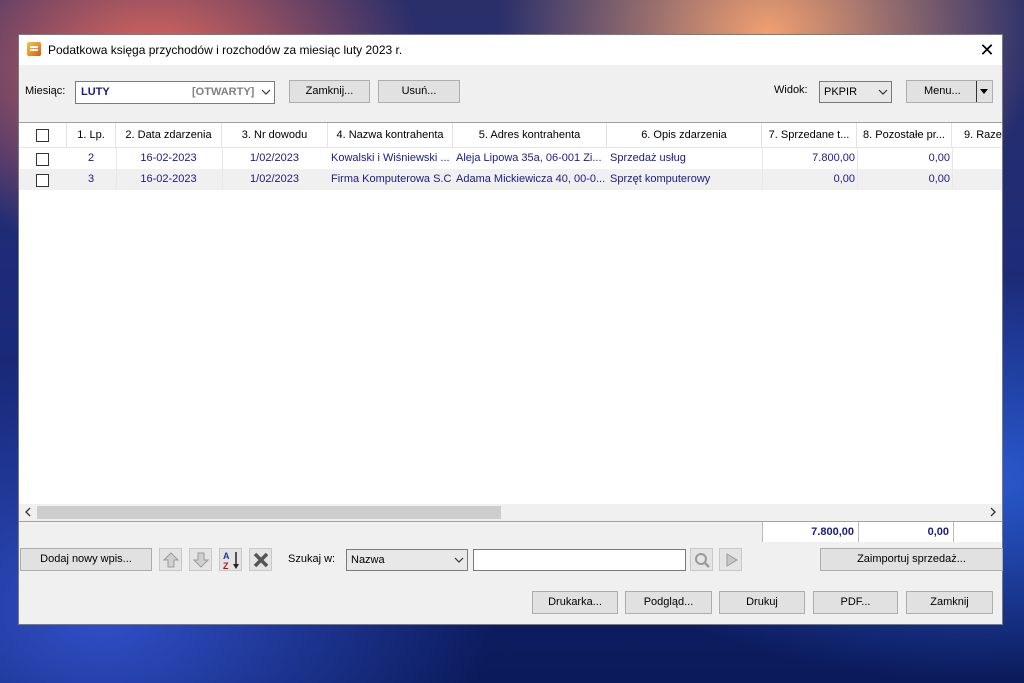  I want to click on delete-x-icon, so click(260, 560).